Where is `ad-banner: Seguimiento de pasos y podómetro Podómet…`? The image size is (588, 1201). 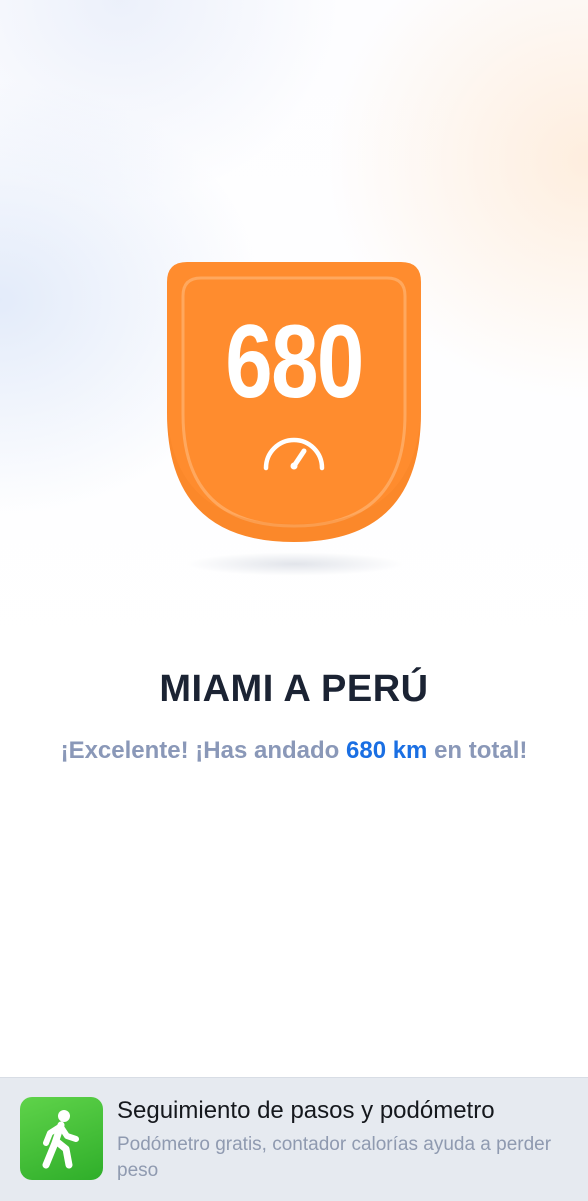
ad-banner: Seguimiento de pasos y podómetro Podómet… is located at coordinates (294, 1139).